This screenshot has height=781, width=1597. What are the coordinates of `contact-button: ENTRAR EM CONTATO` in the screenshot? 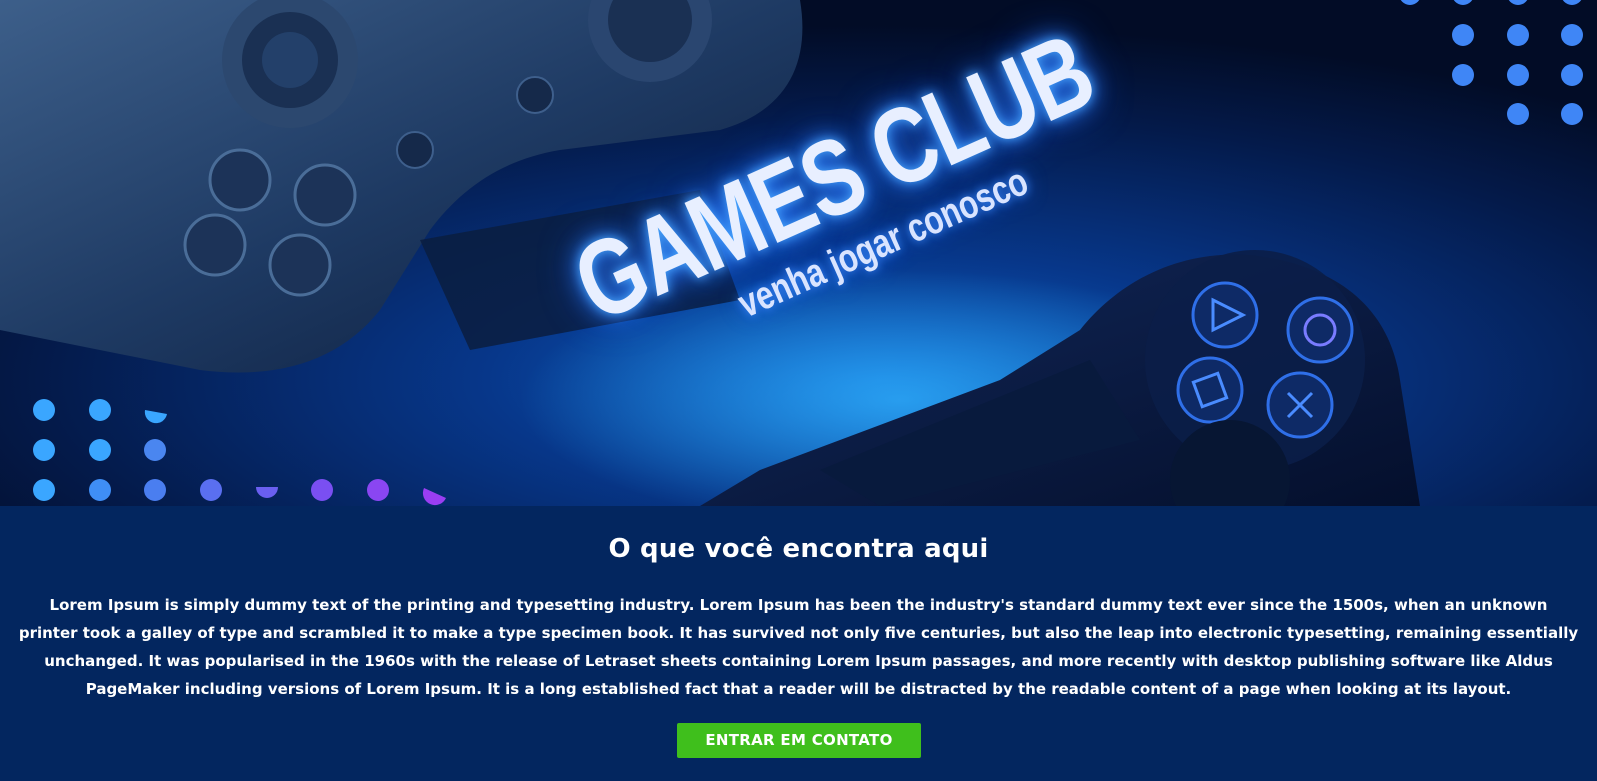 It's located at (799, 740).